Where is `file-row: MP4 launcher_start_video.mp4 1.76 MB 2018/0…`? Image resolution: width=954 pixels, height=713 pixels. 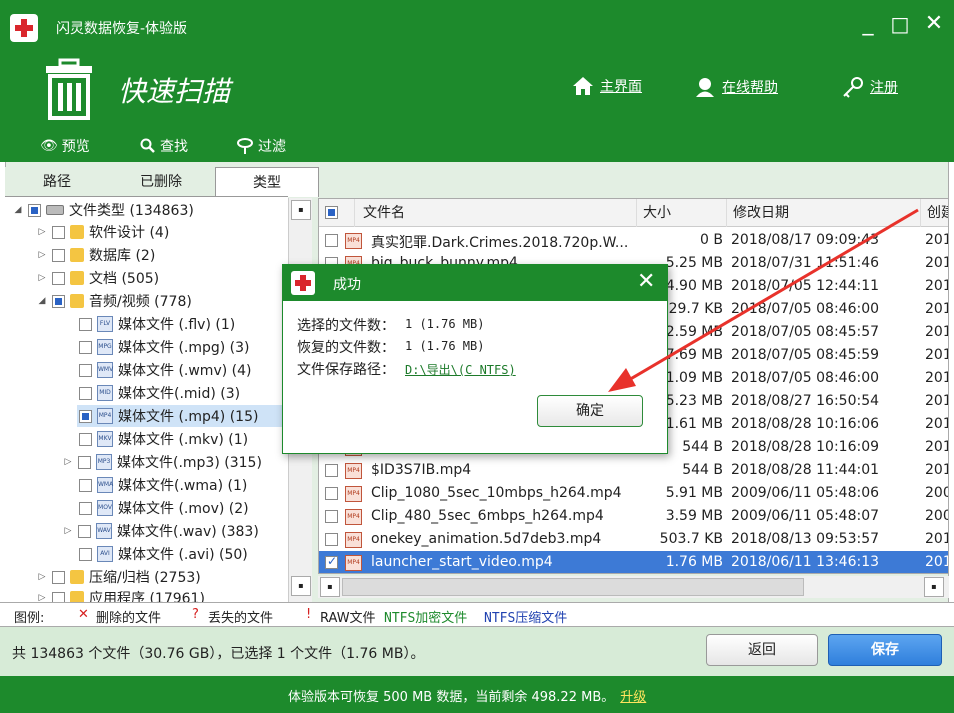
file-row: MP4 launcher_start_video.mp4 1.76 MB 2018/0… is located at coordinates (633, 562).